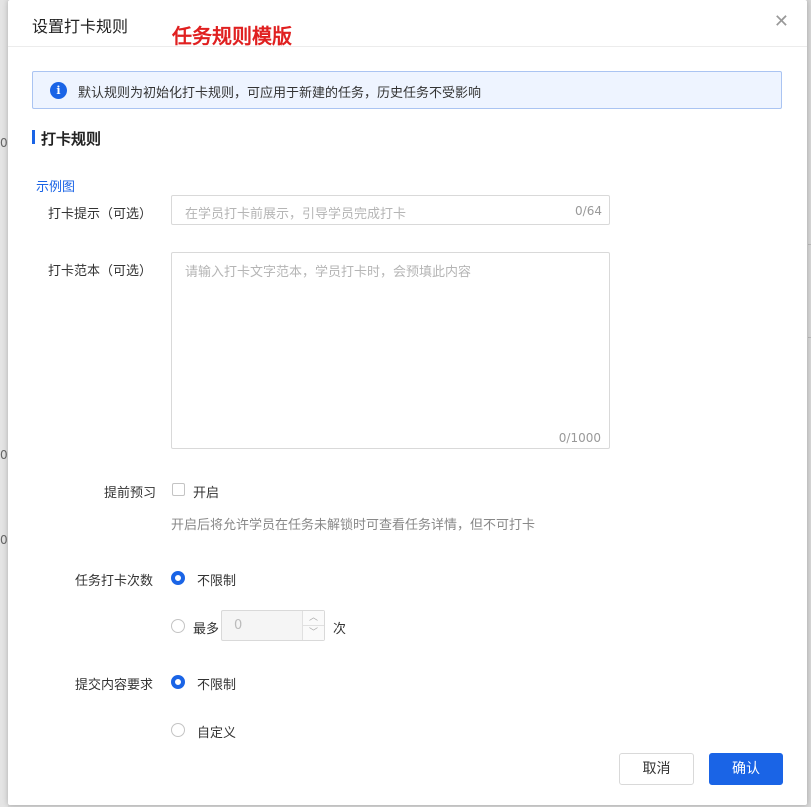  I want to click on checkin-times-max-prefix: 最多, so click(206, 629).